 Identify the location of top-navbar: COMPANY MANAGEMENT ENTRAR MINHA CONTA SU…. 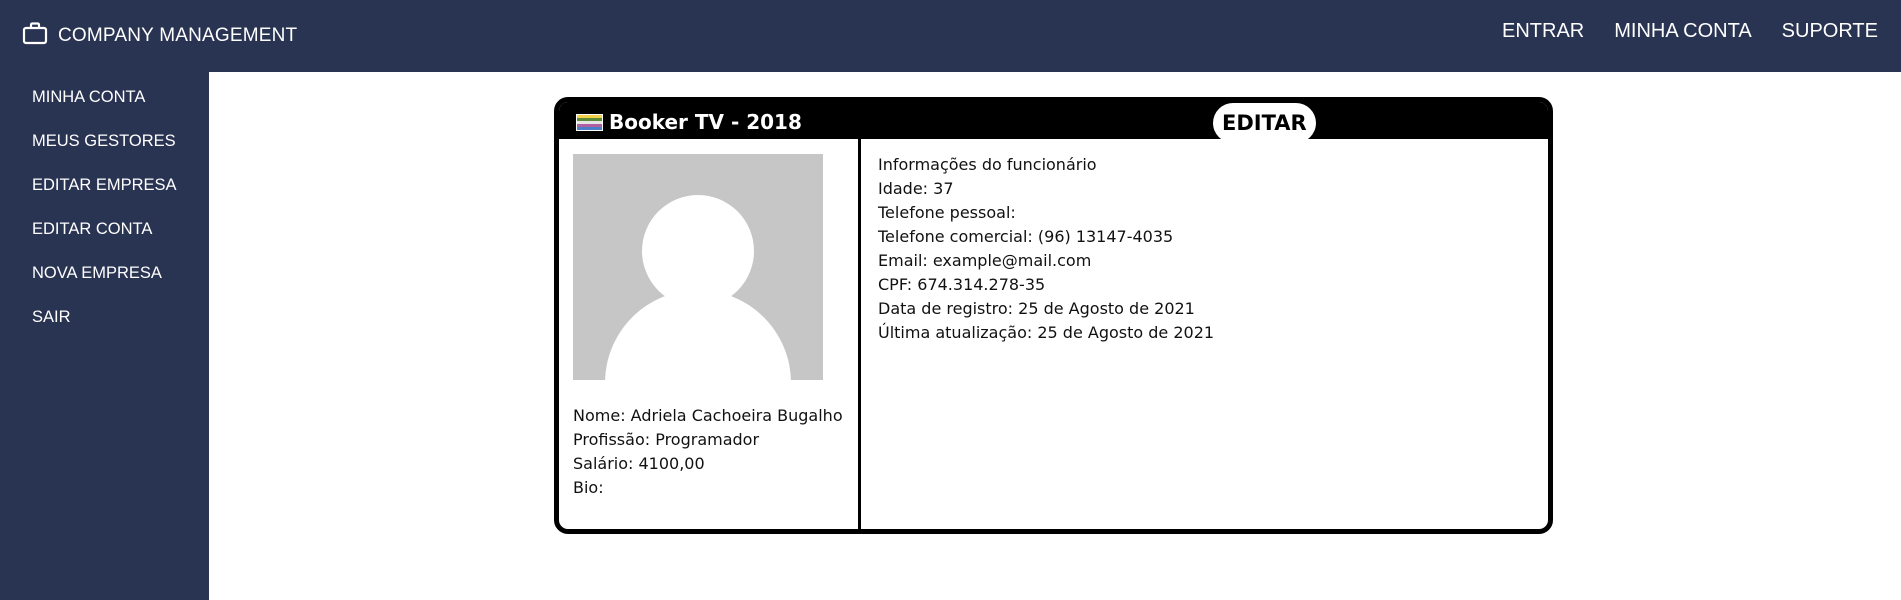
(950, 36).